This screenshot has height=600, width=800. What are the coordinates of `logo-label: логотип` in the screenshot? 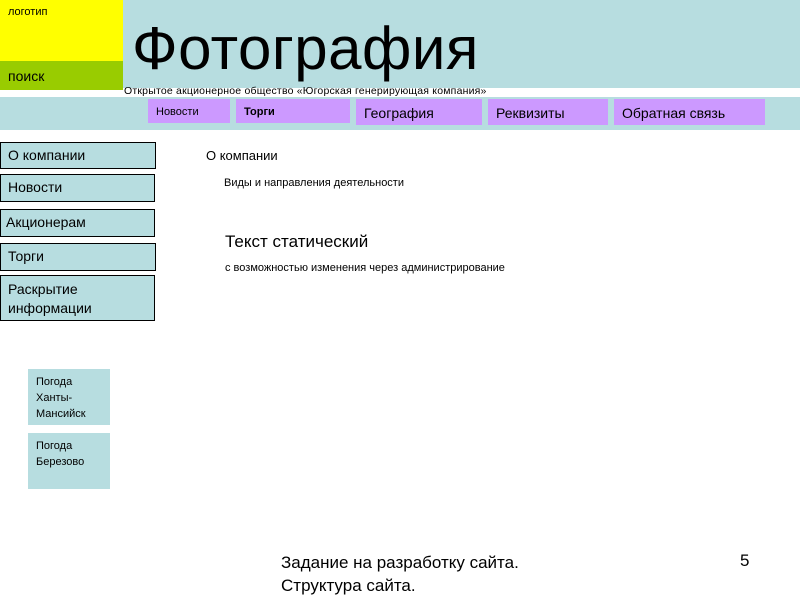 It's located at (28, 12).